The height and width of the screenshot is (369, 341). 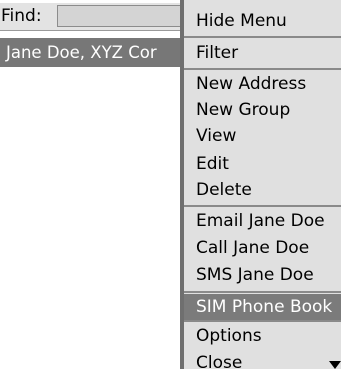 I want to click on menu-item-hide-menu: Hide Menu, so click(x=262, y=21).